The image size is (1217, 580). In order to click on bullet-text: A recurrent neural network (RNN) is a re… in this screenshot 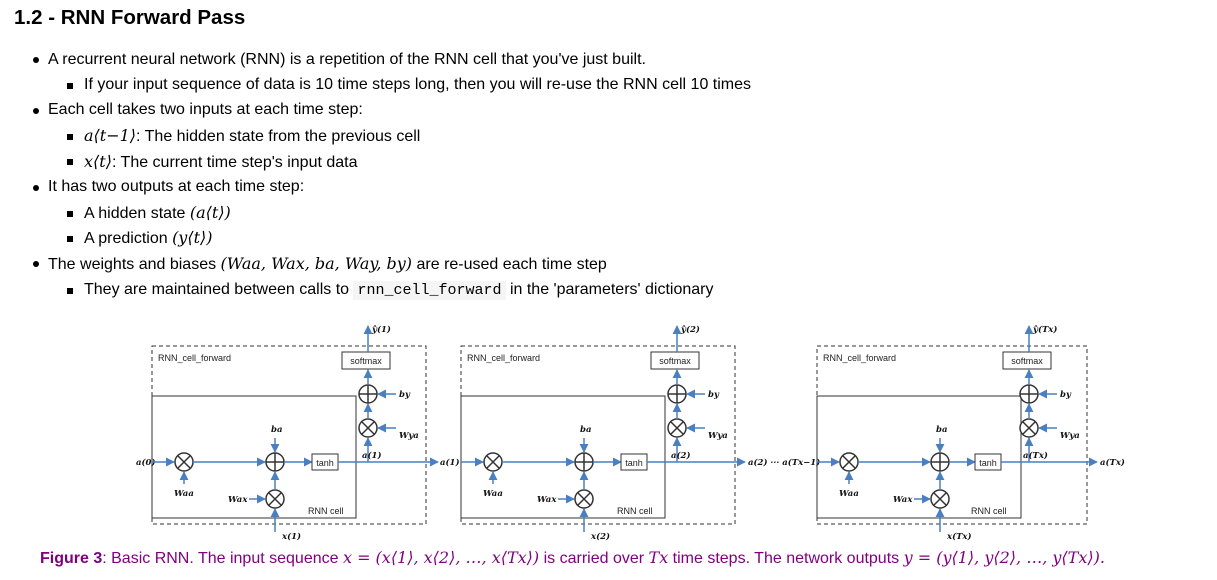, I will do `click(347, 59)`.